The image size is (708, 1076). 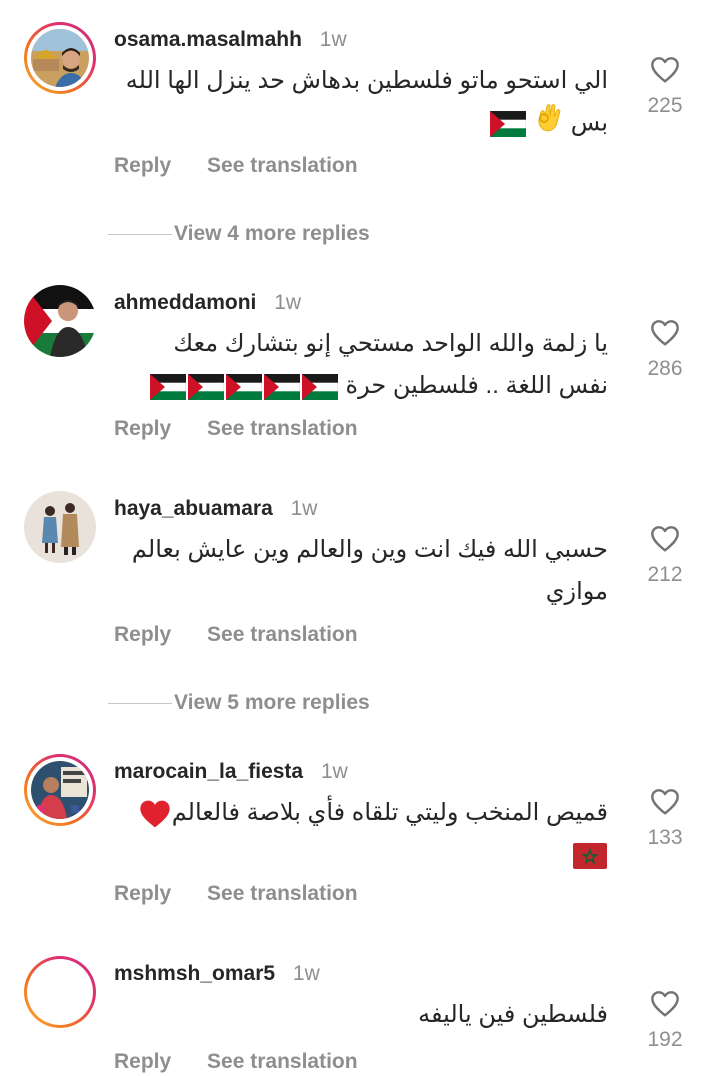 I want to click on like-button: 286, so click(x=665, y=349).